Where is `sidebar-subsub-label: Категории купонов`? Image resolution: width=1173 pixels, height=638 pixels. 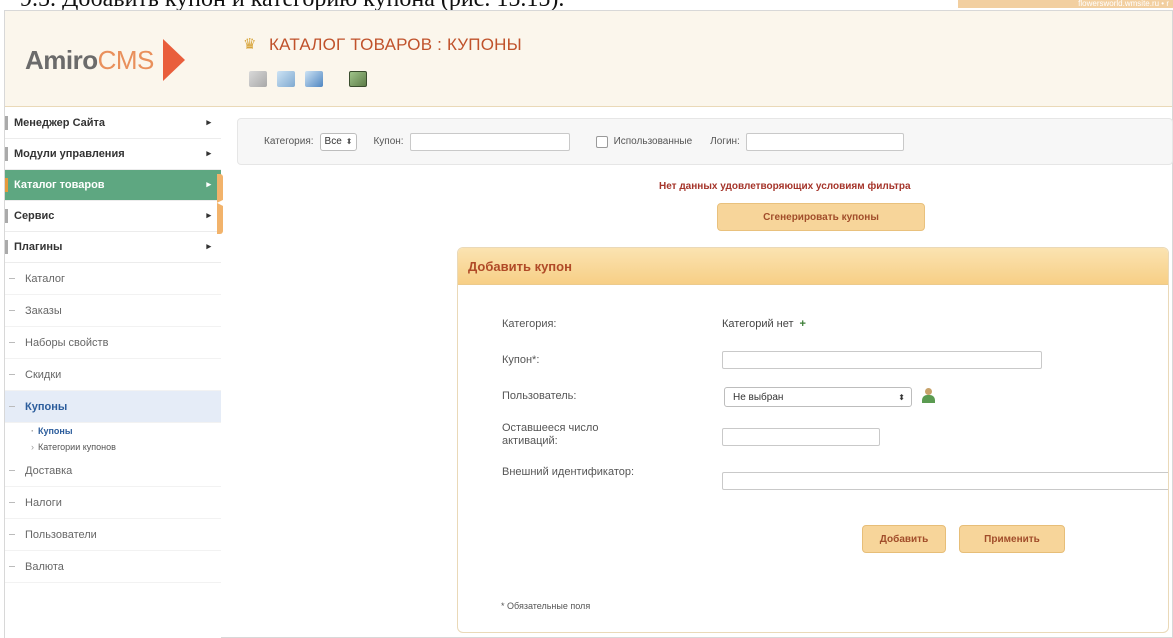 sidebar-subsub-label: Категории купонов is located at coordinates (77, 447).